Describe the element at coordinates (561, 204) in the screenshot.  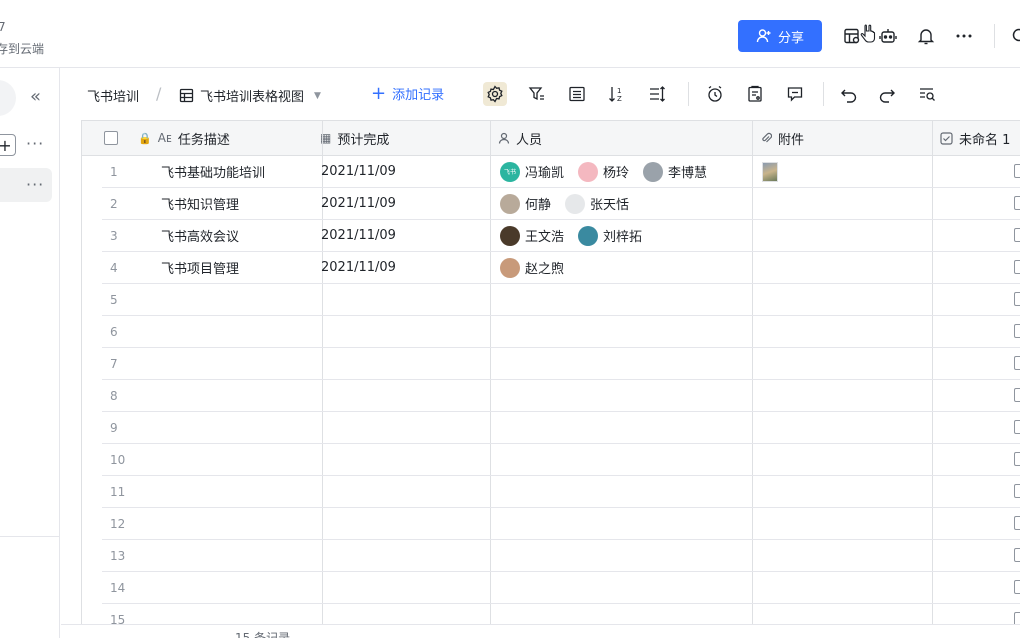
I see `table-row: 2 飞书知识管理 2021/11/09 何静 张天恬` at that location.